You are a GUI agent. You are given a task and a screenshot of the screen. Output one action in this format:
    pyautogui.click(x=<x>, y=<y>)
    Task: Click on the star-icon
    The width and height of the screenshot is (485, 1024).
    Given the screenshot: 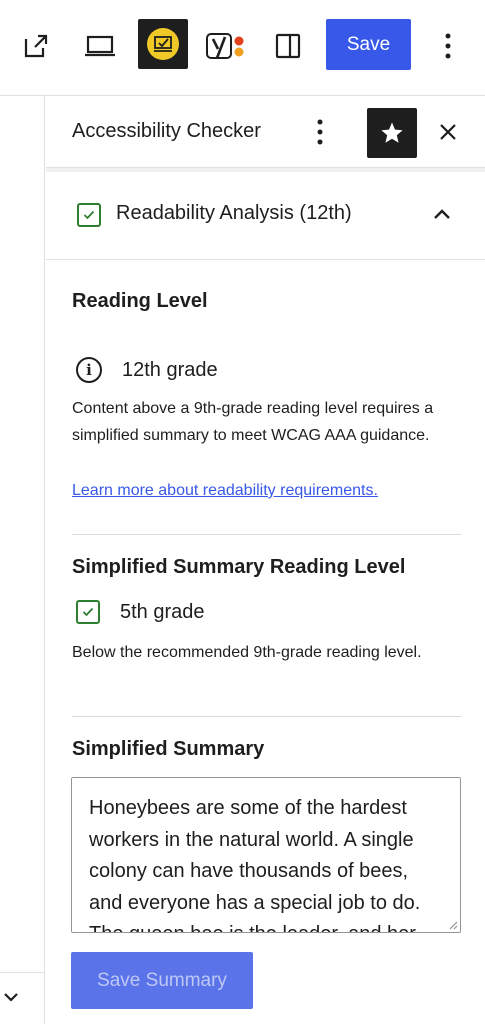 What is the action you would take?
    pyautogui.click(x=392, y=132)
    